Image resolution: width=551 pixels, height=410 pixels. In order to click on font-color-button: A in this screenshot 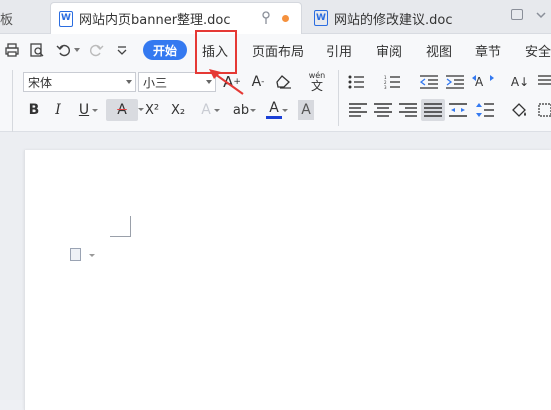, I will do `click(277, 110)`.